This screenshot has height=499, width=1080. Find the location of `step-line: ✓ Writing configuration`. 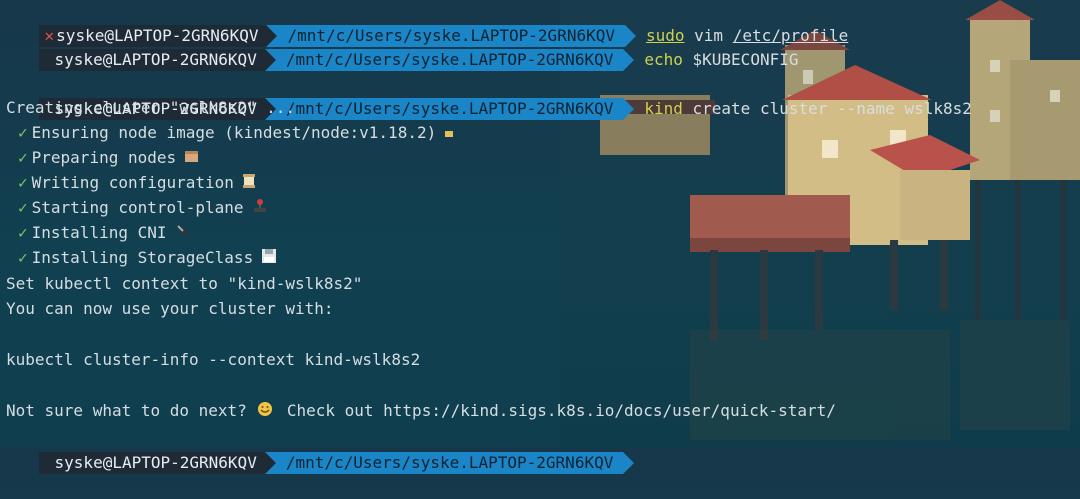

step-line: ✓ Writing configuration is located at coordinates (137, 182).